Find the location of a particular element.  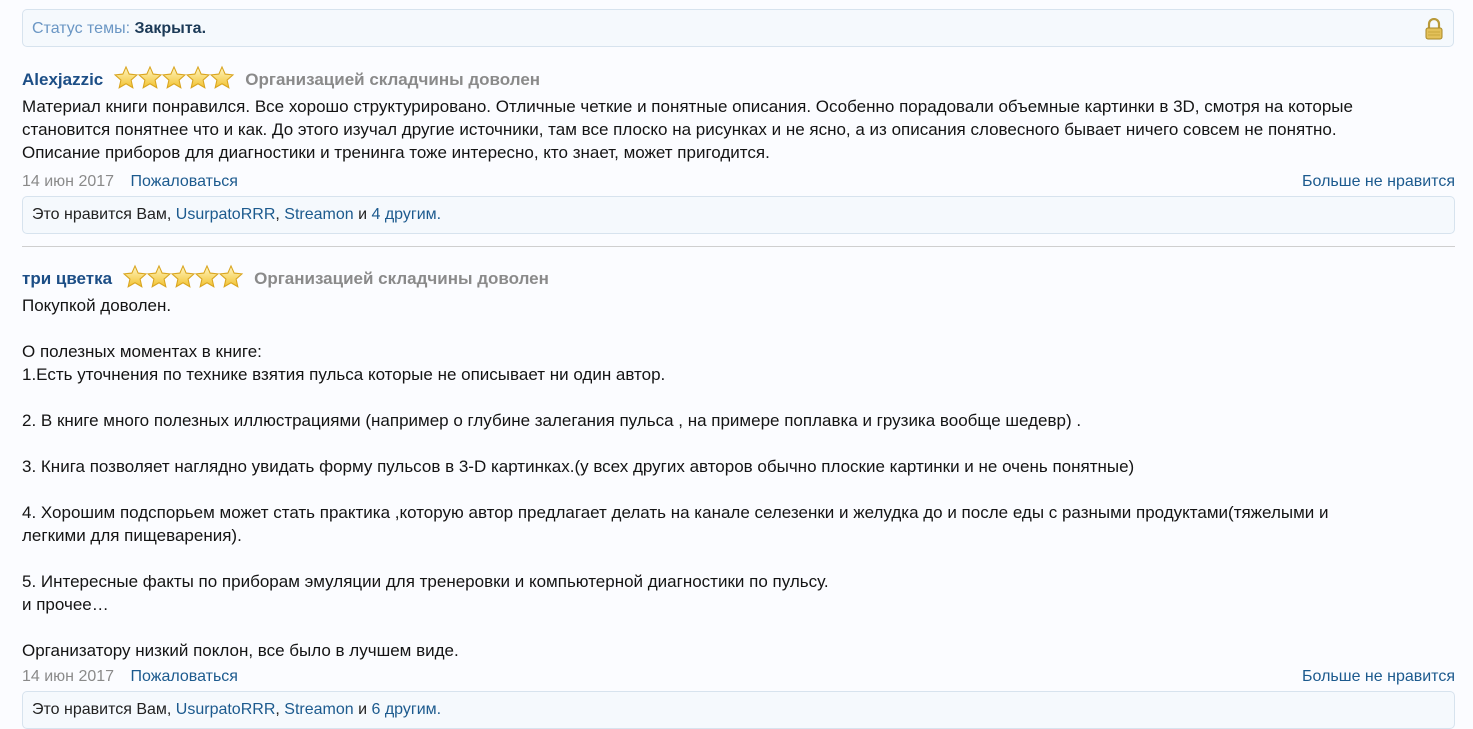

thread-status-label: Статус темы: is located at coordinates (81, 28).